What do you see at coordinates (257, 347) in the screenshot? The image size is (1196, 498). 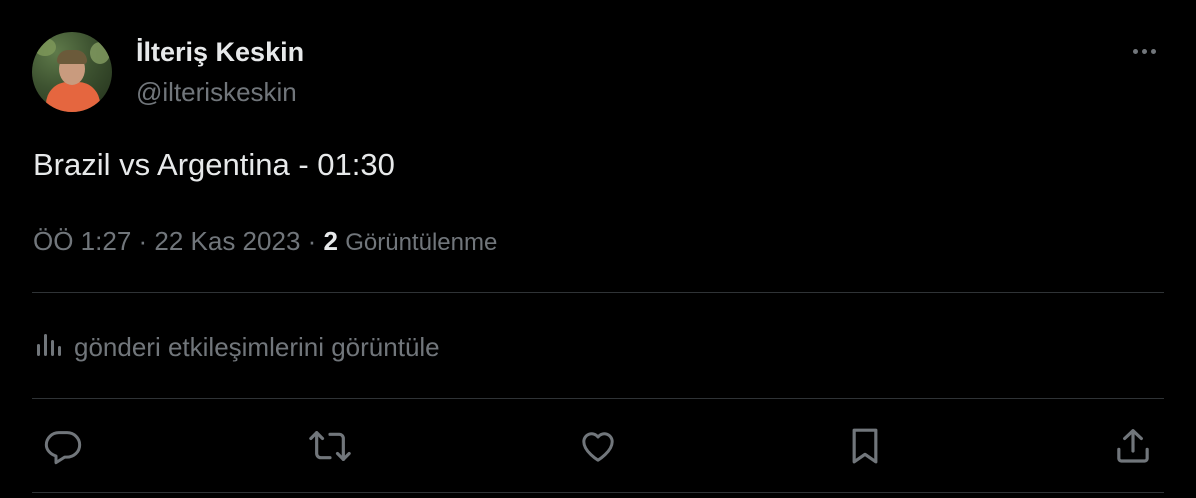 I see `view-post-engagements-label: gönderi etkileşimlerini görüntüle` at bounding box center [257, 347].